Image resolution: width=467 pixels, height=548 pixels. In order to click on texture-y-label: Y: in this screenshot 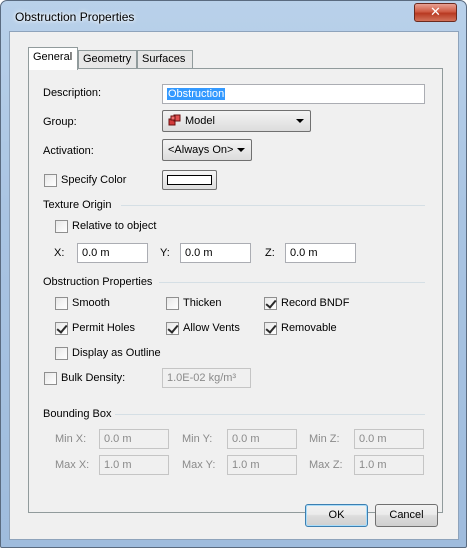, I will do `click(165, 253)`.